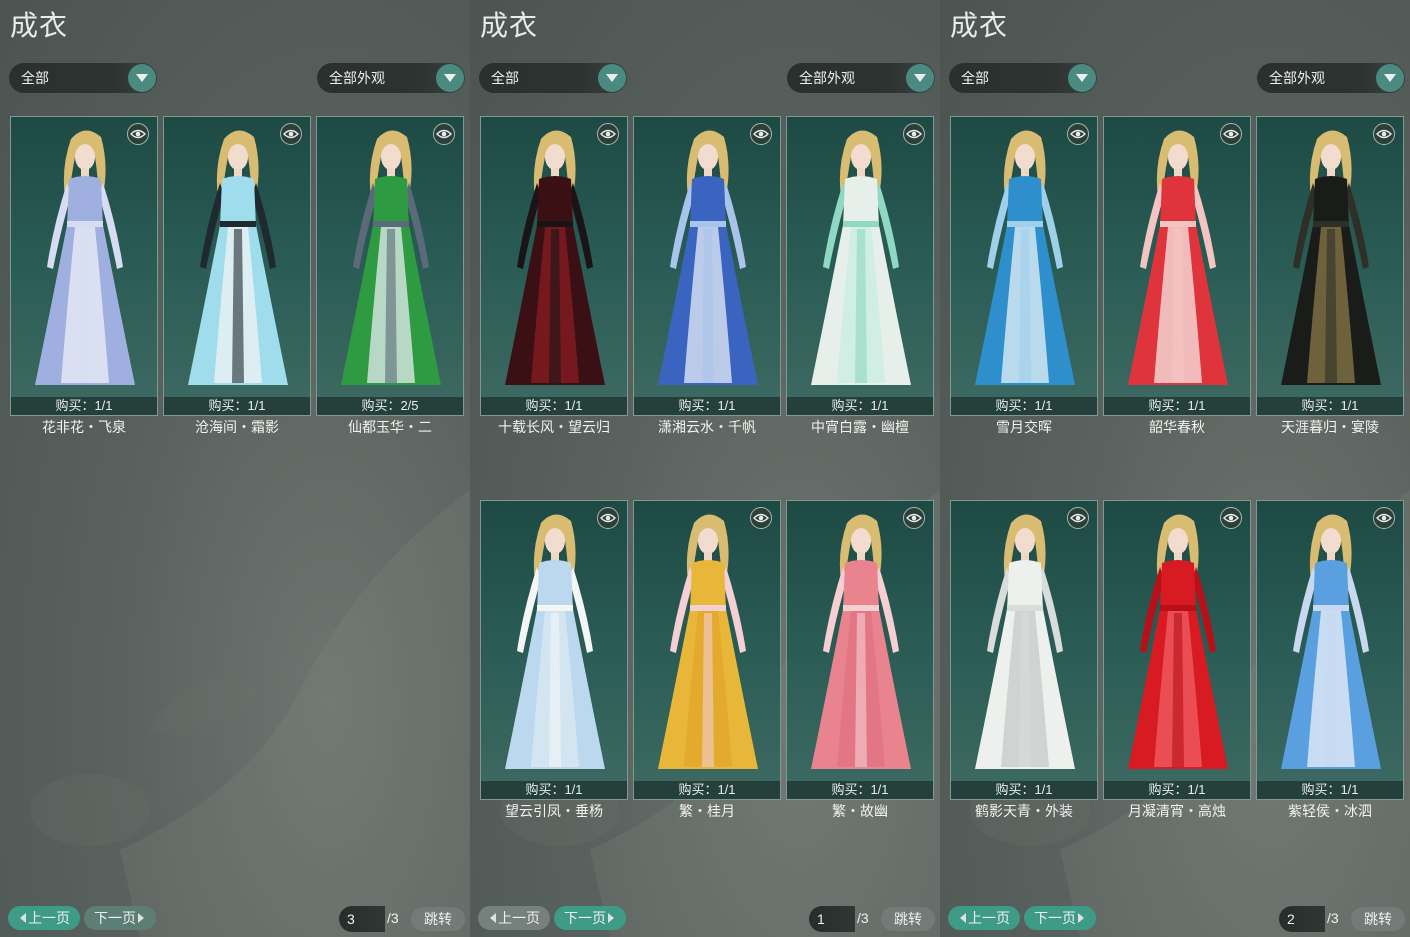 The width and height of the screenshot is (1410, 937). What do you see at coordinates (1330, 427) in the screenshot?
I see `costume-name: 天涯暮归・宴陵` at bounding box center [1330, 427].